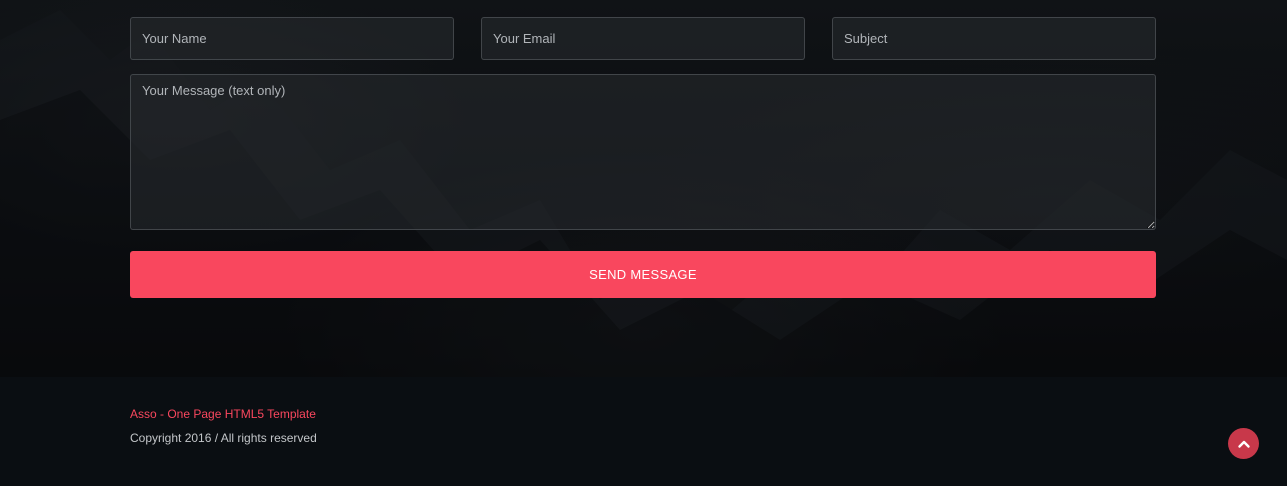  What do you see at coordinates (292, 38) in the screenshot?
I see `name-input` at bounding box center [292, 38].